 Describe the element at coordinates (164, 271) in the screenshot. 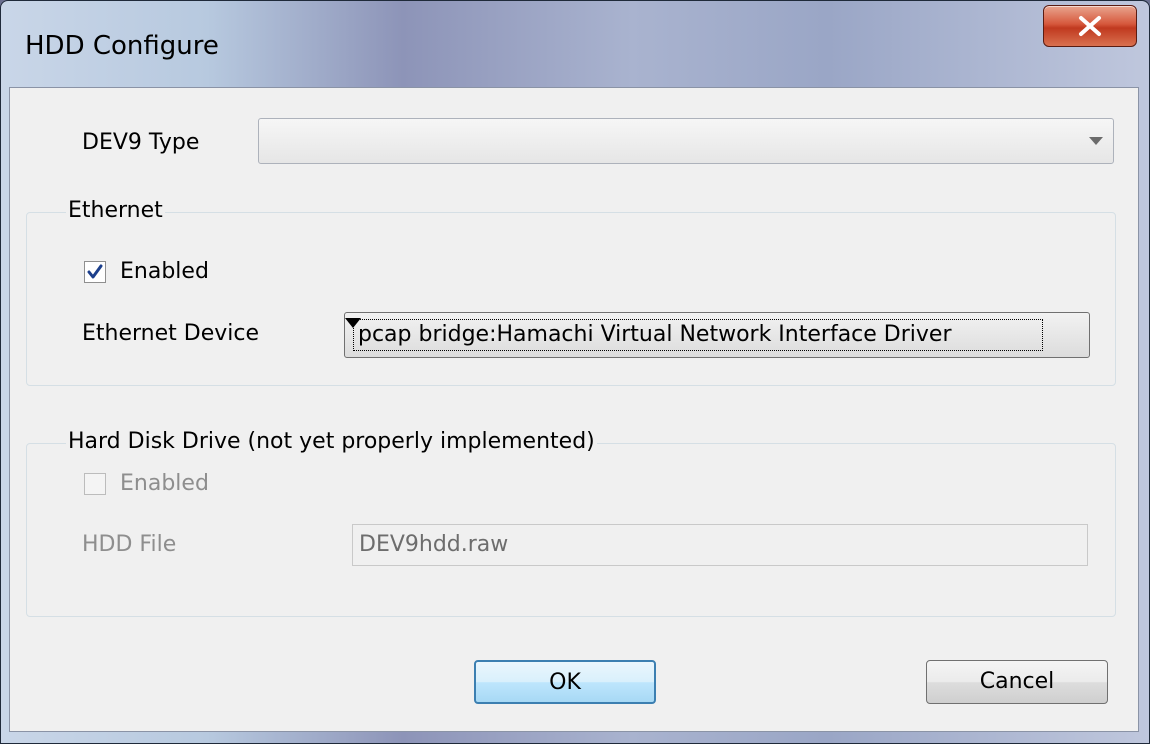

I see `ethernet-enabled-label: Enabled` at that location.